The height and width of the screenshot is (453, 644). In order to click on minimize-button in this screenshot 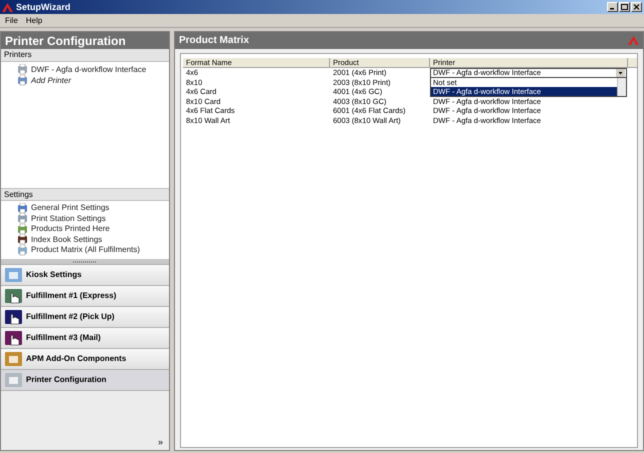, I will do `click(612, 7)`.